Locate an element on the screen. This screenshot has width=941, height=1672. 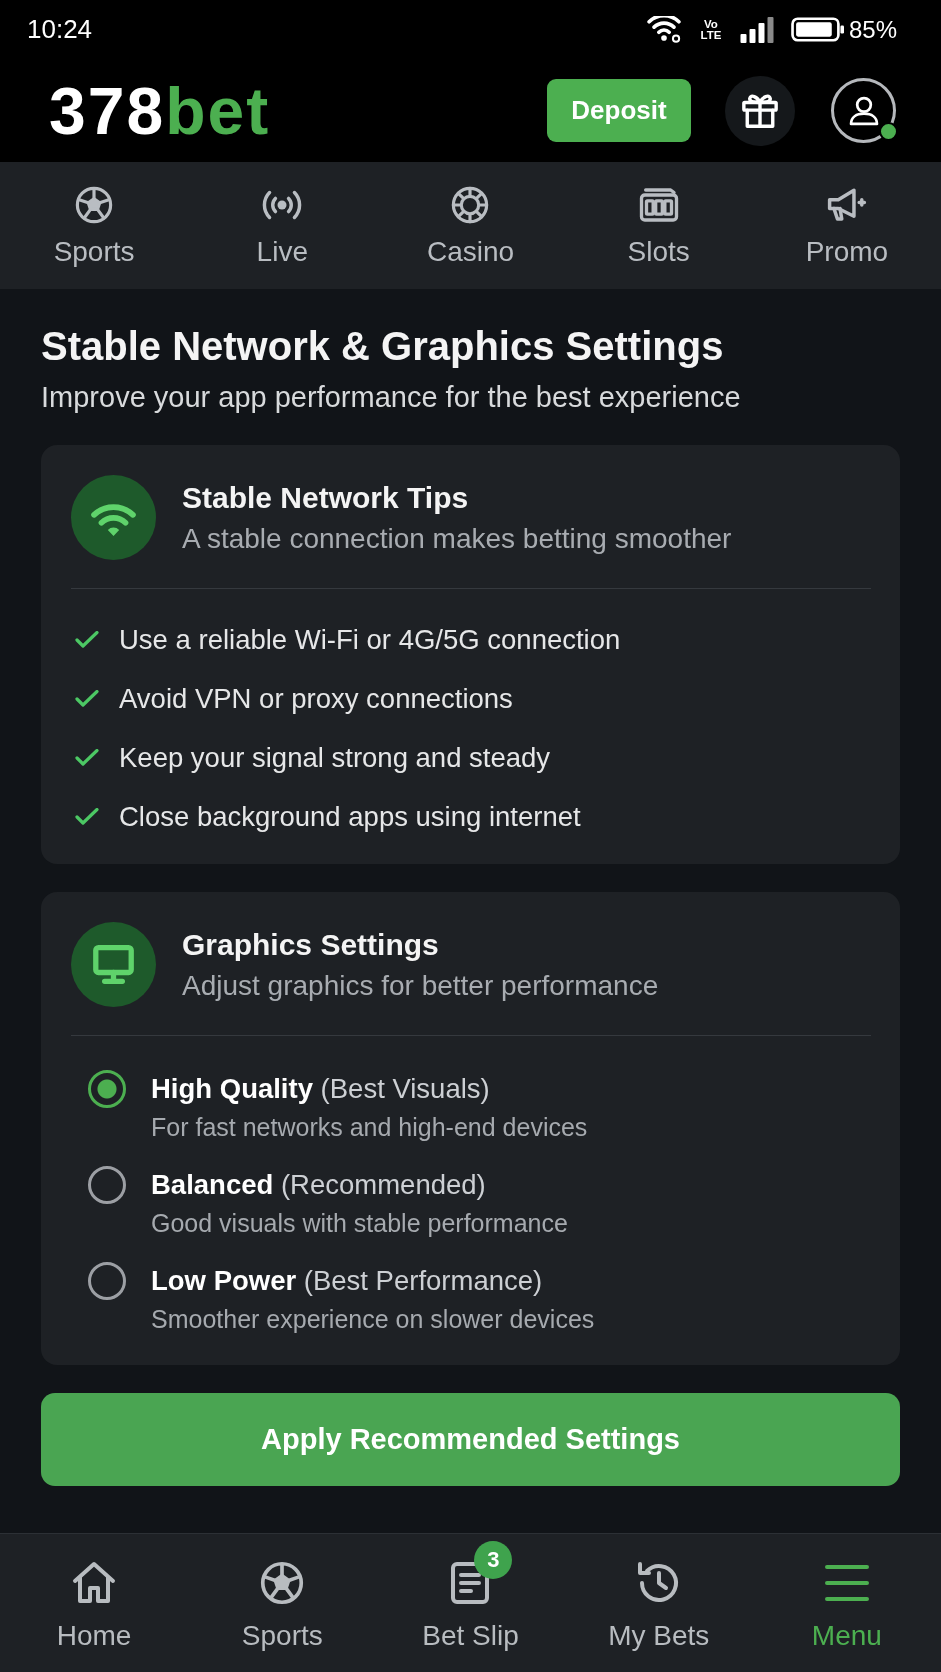
option-description: Smoother experience on slower devices is located at coordinates (373, 1319).